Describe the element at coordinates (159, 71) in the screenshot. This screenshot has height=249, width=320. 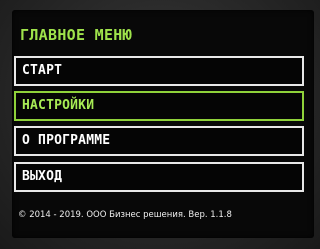
I see `menu-item-start: СТАРТ` at that location.